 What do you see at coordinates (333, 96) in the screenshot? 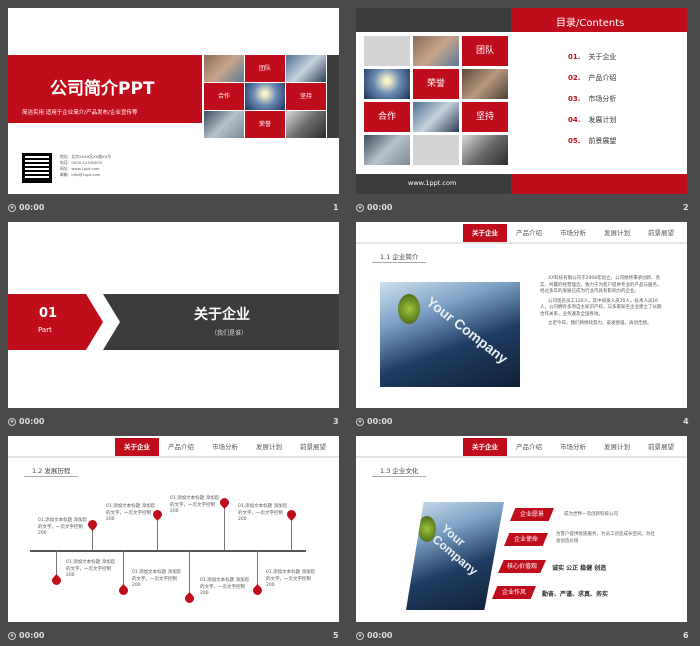
I see `side-bar` at bounding box center [333, 96].